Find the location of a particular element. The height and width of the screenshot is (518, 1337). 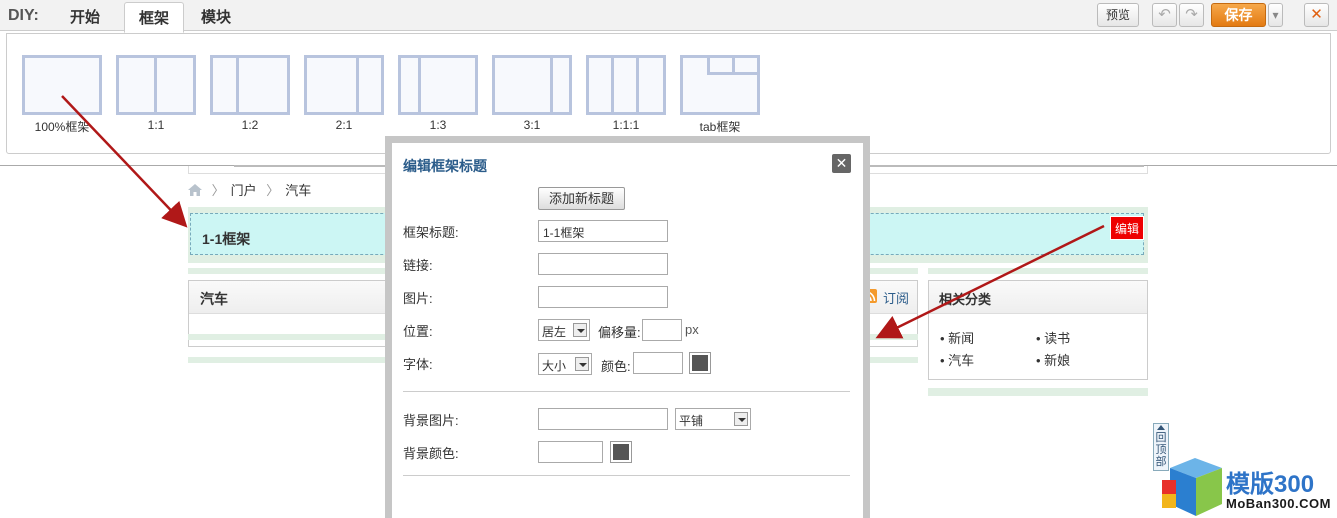

frame-100-icon is located at coordinates (62, 85).